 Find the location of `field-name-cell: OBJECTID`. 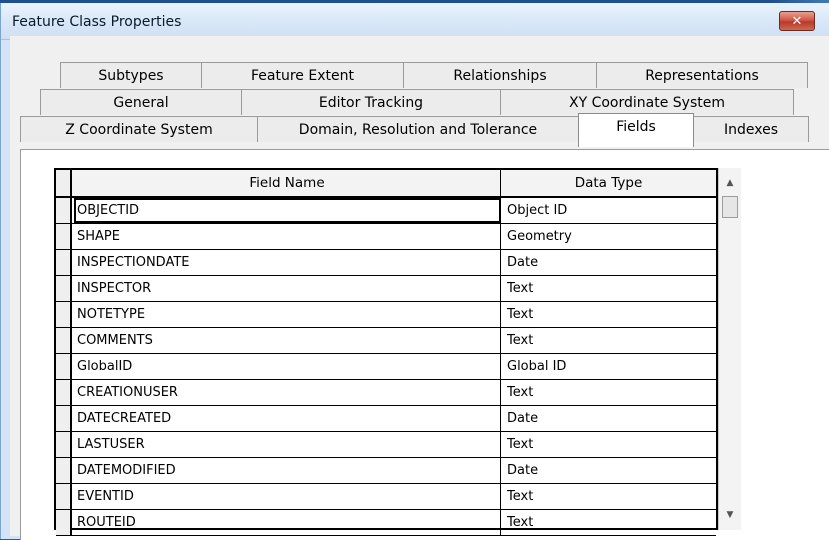

field-name-cell: OBJECTID is located at coordinates (287, 210).